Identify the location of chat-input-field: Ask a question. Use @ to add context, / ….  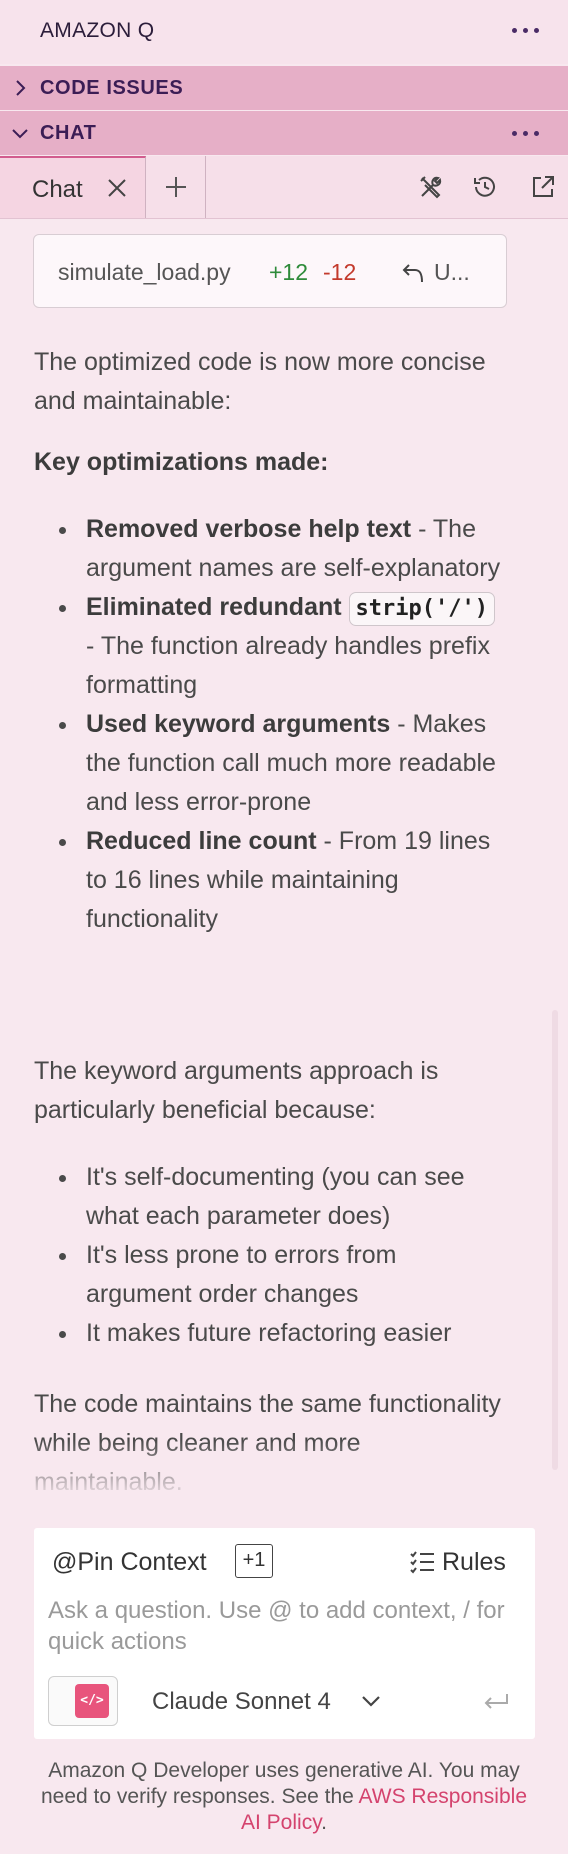
(288, 1626).